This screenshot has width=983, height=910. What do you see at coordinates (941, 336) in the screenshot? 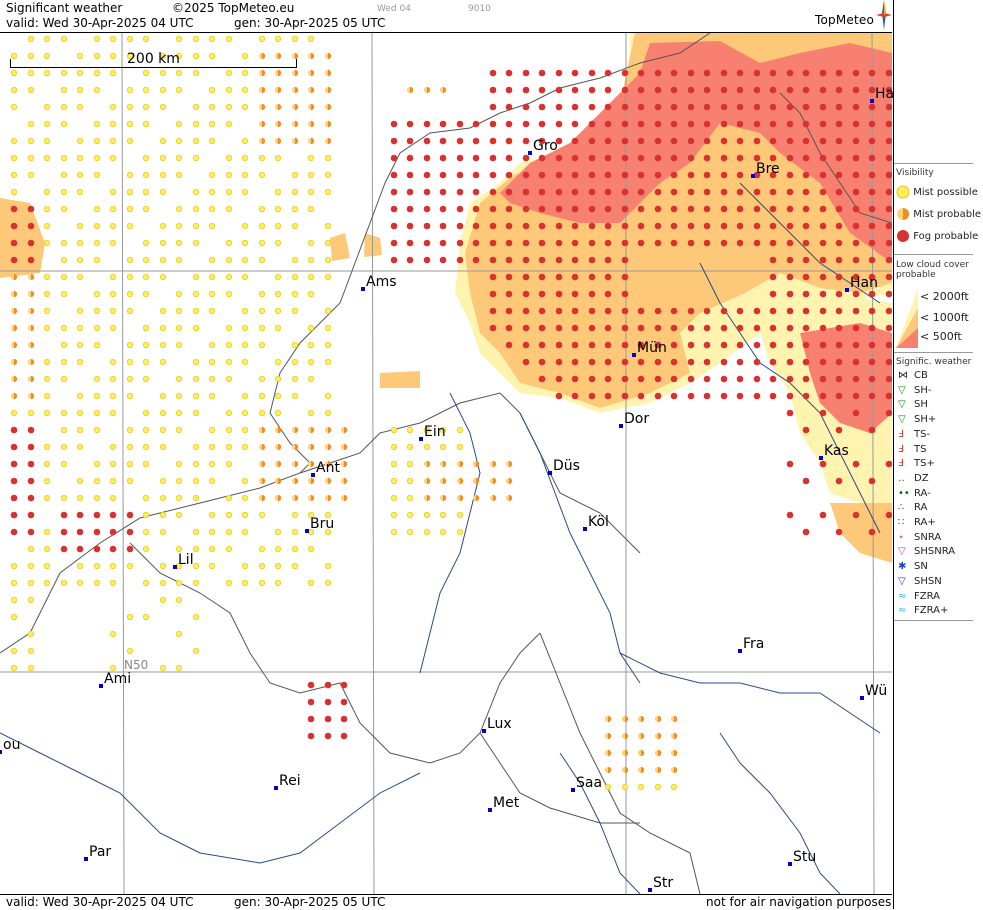
I see `legend-cloud-500: < 500ft` at bounding box center [941, 336].